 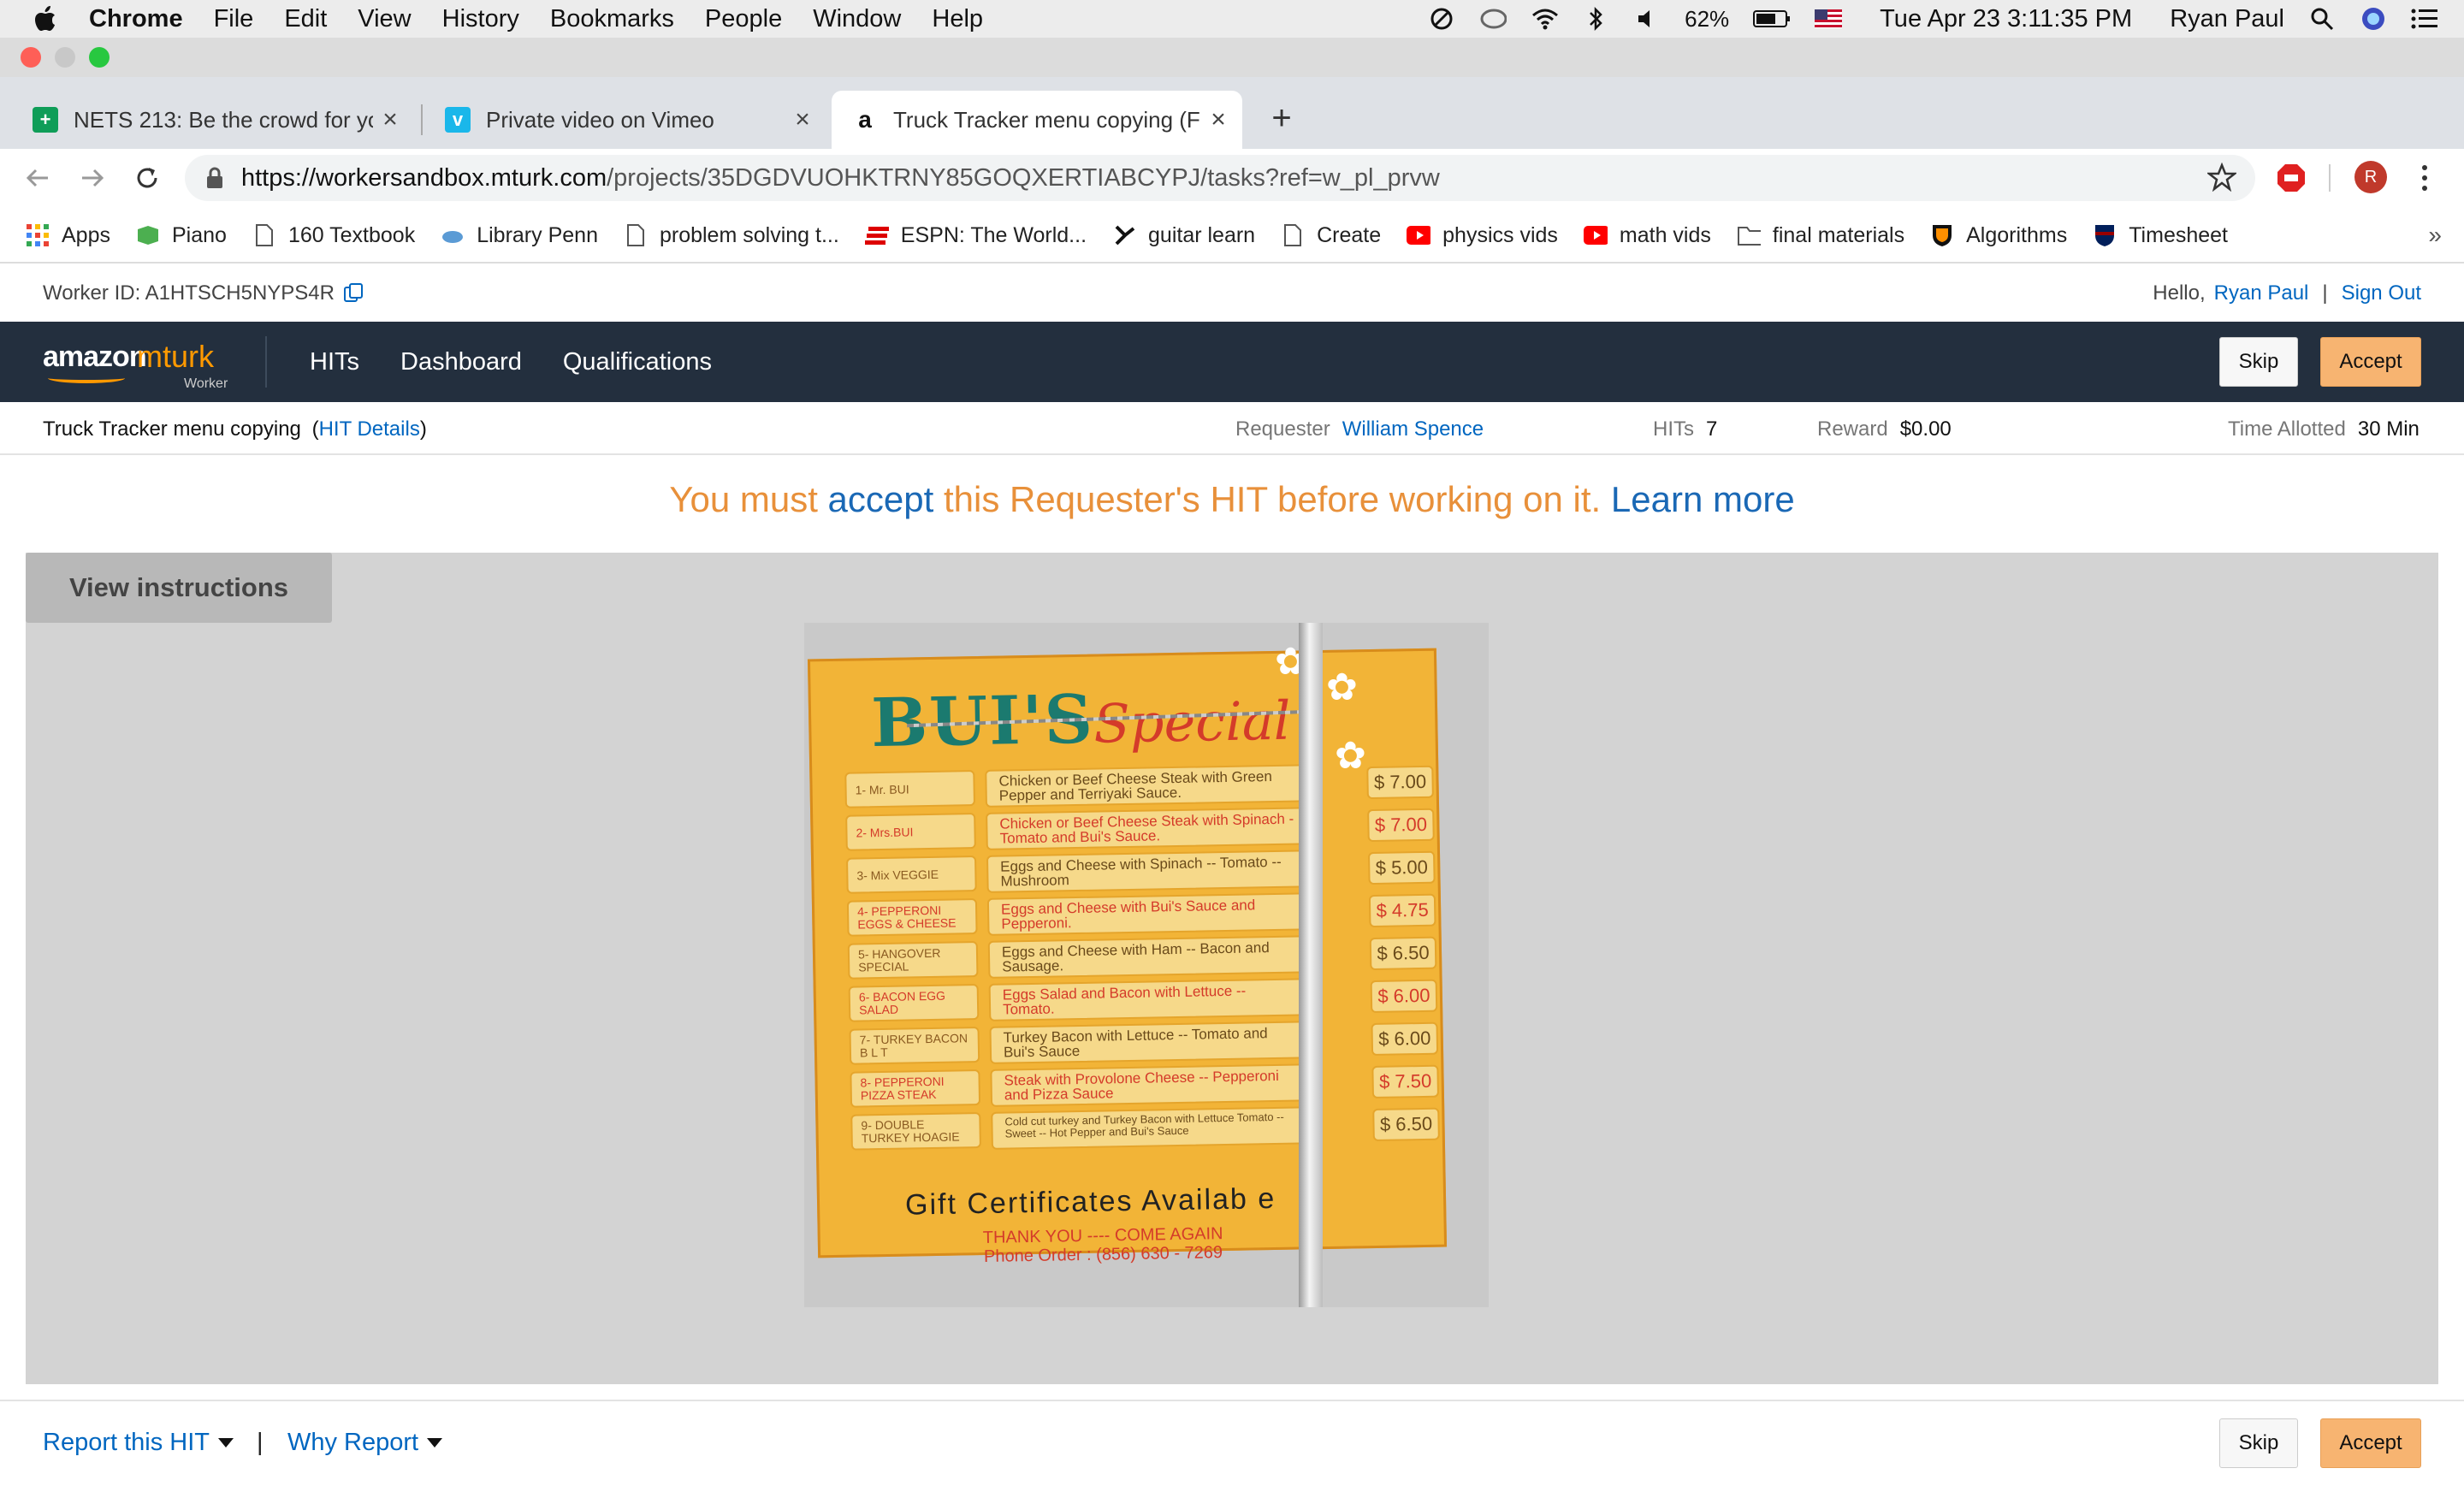 I want to click on profile-avatar: R, so click(x=2370, y=177).